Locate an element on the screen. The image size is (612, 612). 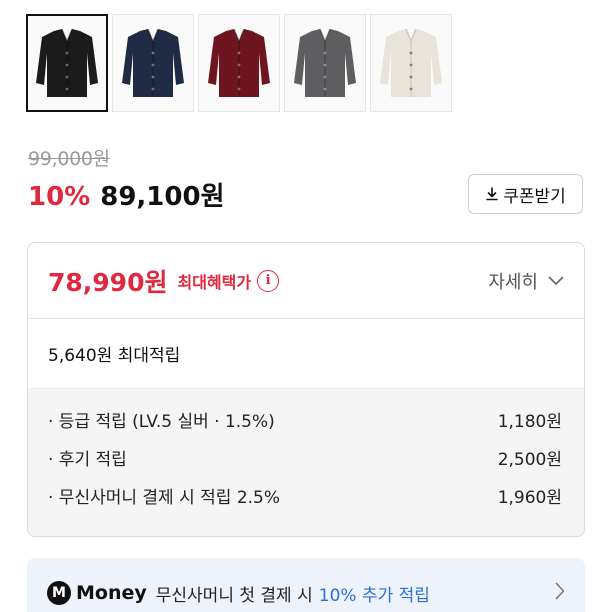
detail-toggle: 자세히 is located at coordinates (526, 281).